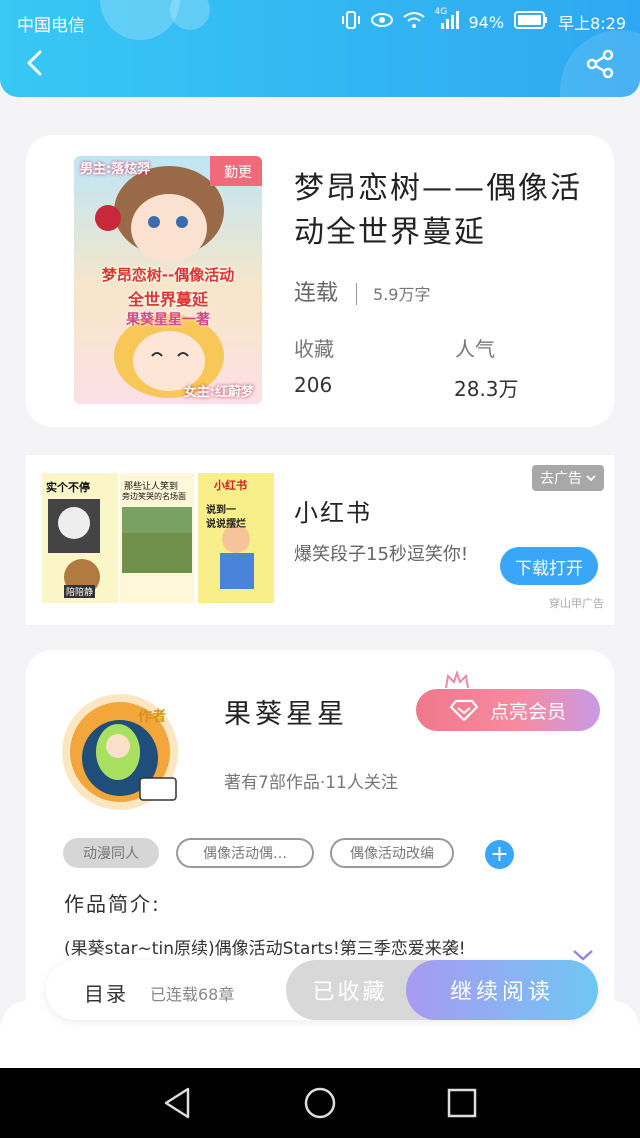 The image size is (640, 1138). I want to click on battery-percent: 94%, so click(486, 22).